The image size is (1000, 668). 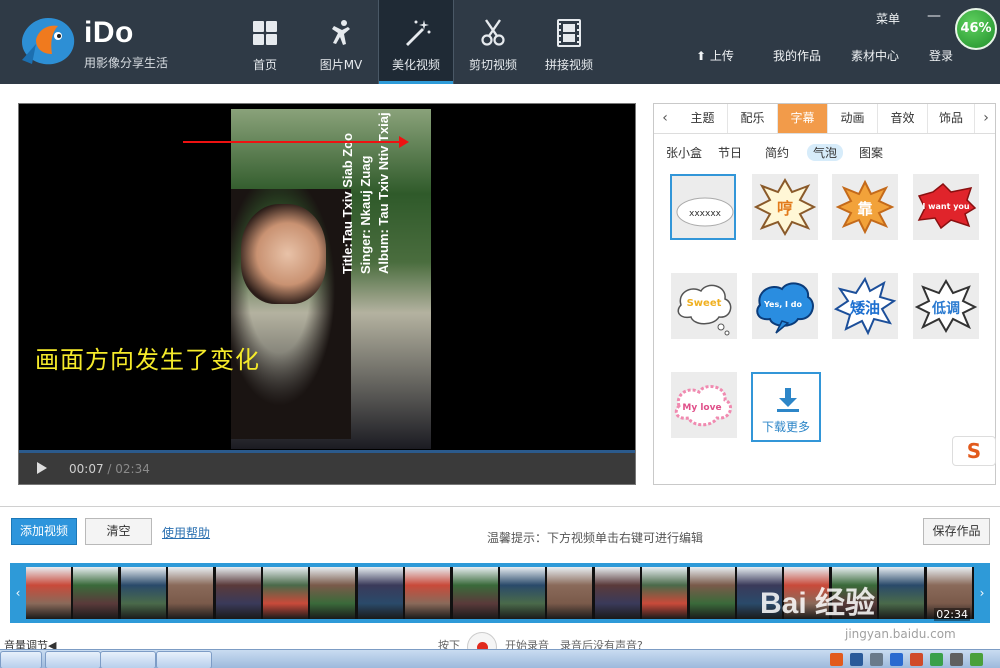 What do you see at coordinates (73, 659) in the screenshot?
I see `taskbar-app-chrome-icon` at bounding box center [73, 659].